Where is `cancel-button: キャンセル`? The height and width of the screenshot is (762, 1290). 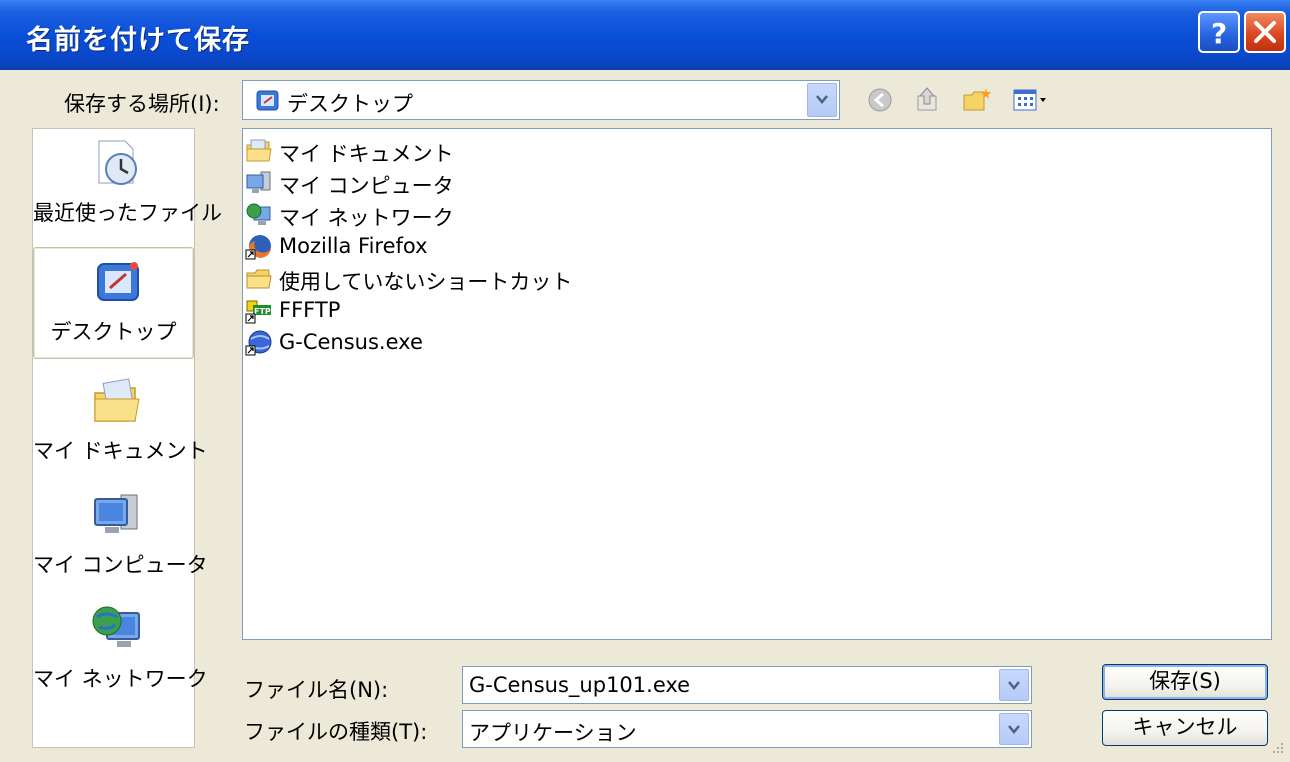 cancel-button: キャンセル is located at coordinates (1185, 728).